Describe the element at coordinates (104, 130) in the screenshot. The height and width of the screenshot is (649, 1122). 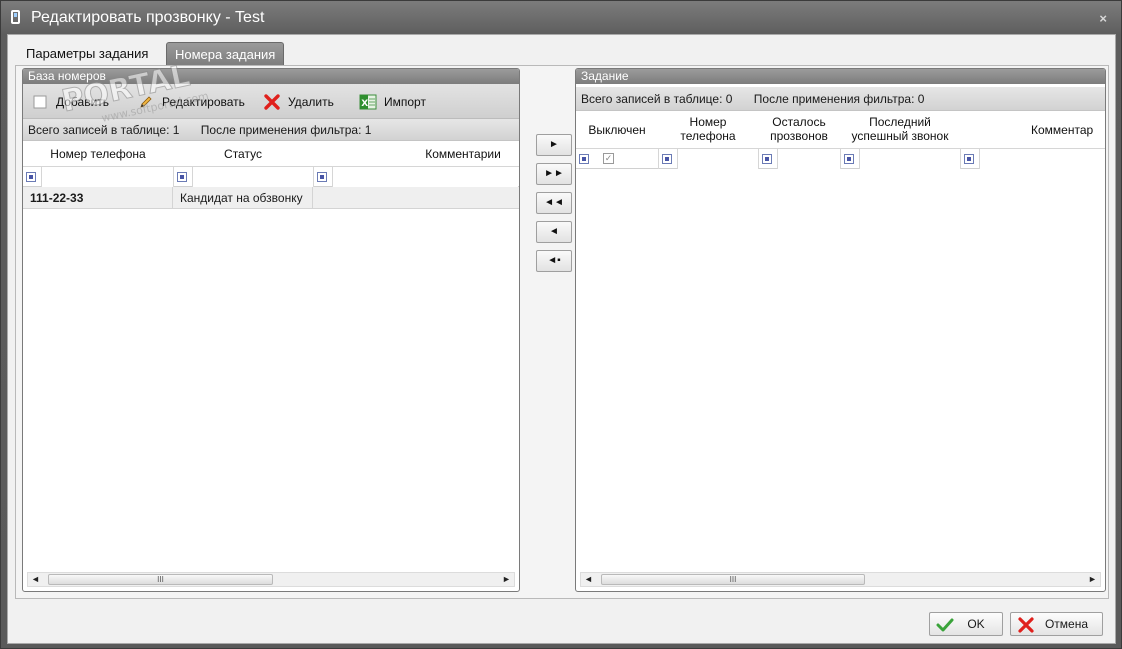
I see `total-records: Всего записей в таблице: 1` at that location.